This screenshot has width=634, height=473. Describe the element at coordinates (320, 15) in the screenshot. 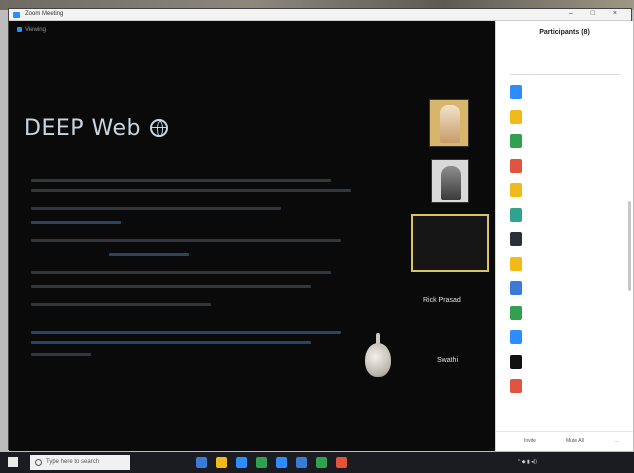

I see `window-titlebar: Zoom Meeting – □ ×` at that location.